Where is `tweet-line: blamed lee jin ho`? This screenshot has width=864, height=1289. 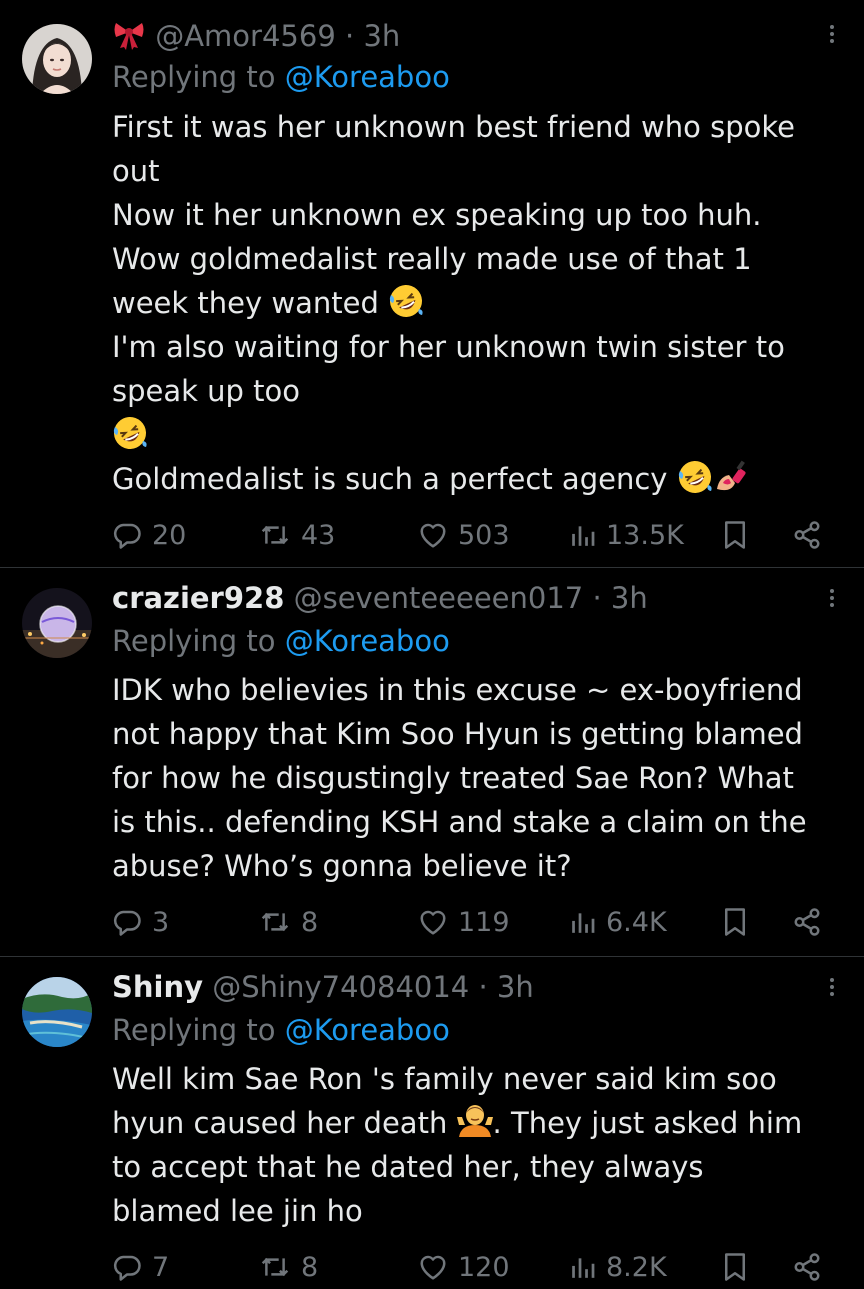
tweet-line: blamed lee jin ho is located at coordinates (237, 1211).